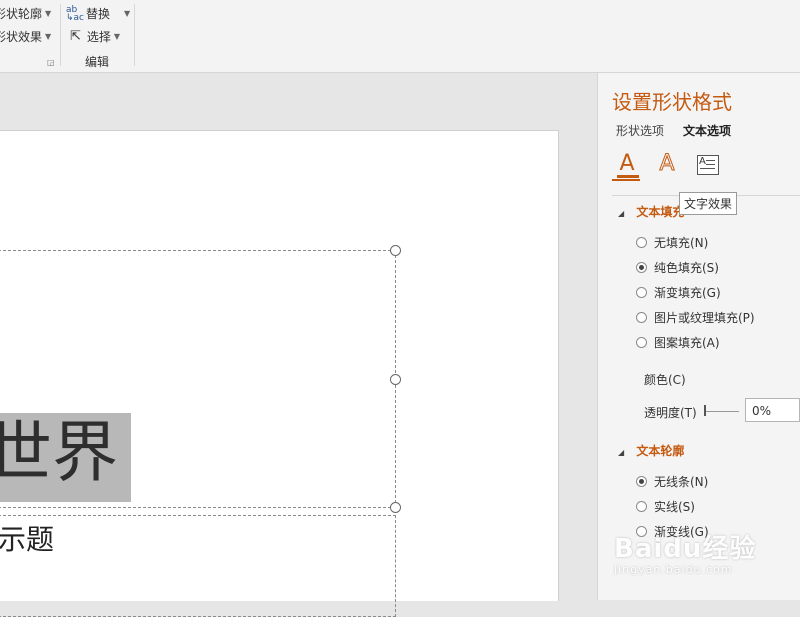  Describe the element at coordinates (704, 318) in the screenshot. I see `radio-label: 图片或纹理填充(P)` at that location.